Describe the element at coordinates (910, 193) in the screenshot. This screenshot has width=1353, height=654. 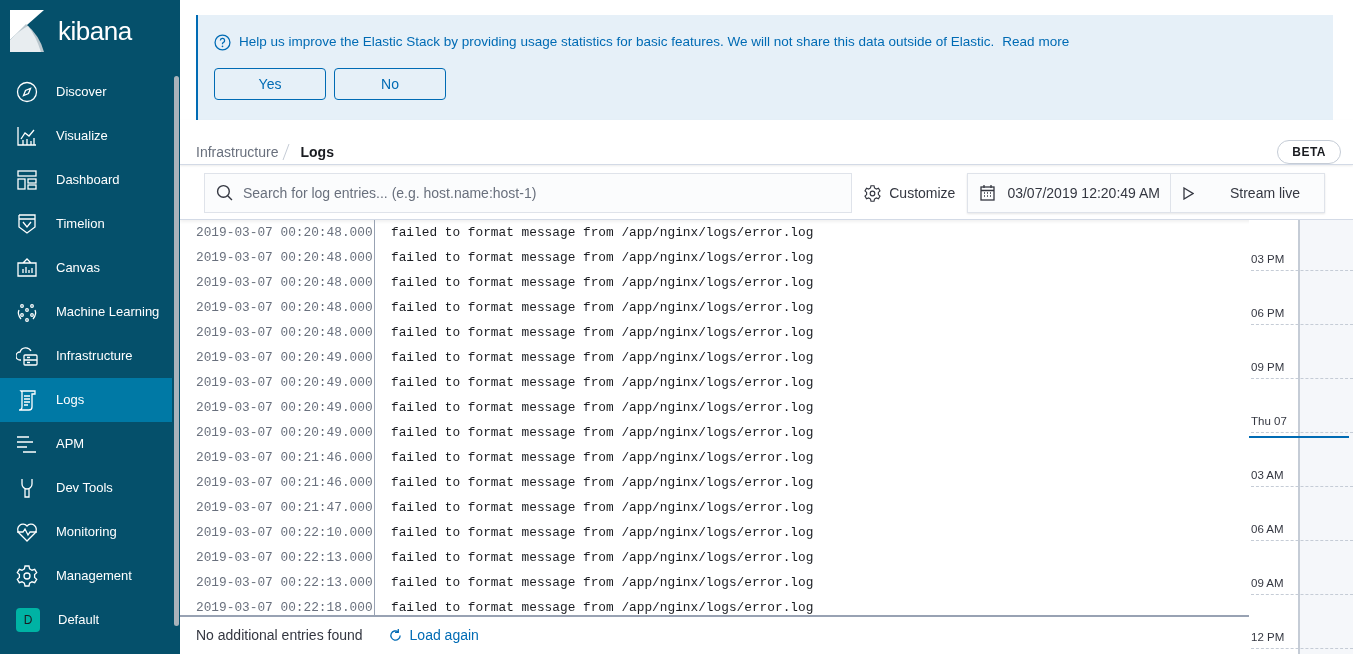
I see `customize-button: Customize` at that location.